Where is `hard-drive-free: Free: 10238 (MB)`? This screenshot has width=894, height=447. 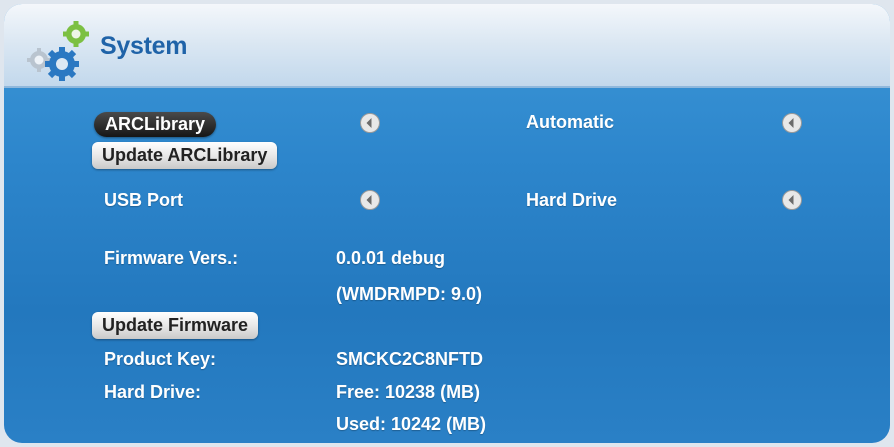
hard-drive-free: Free: 10238 (MB) is located at coordinates (408, 392).